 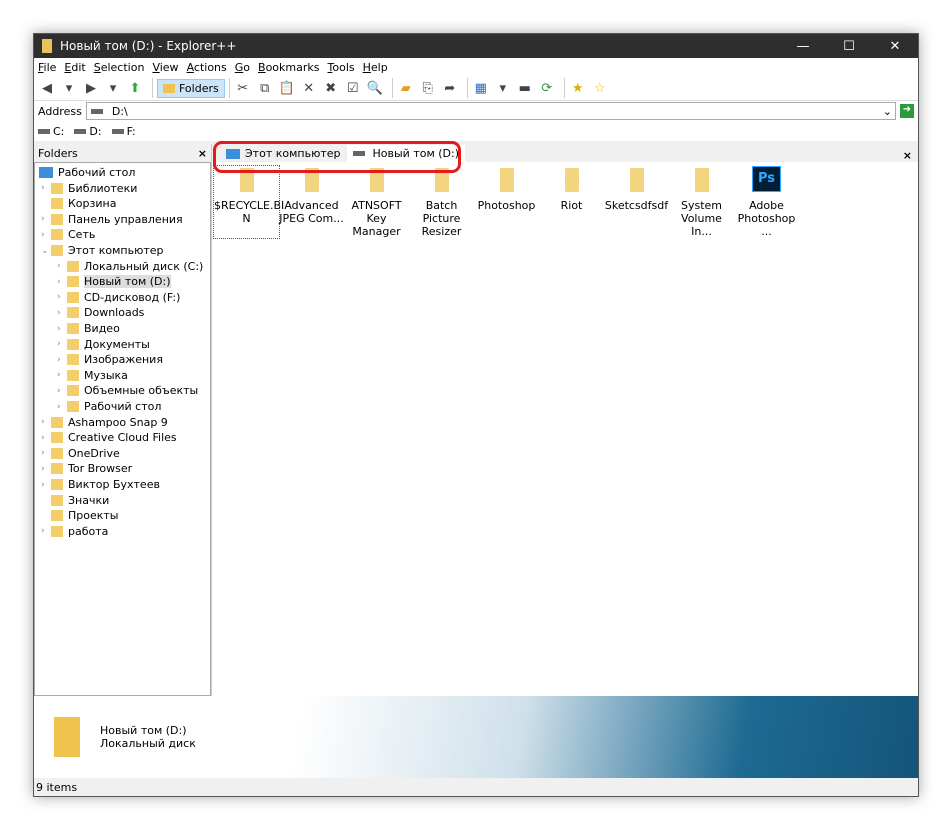 What do you see at coordinates (113, 88) in the screenshot?
I see `forward-dropdown-icon: ▾` at bounding box center [113, 88].